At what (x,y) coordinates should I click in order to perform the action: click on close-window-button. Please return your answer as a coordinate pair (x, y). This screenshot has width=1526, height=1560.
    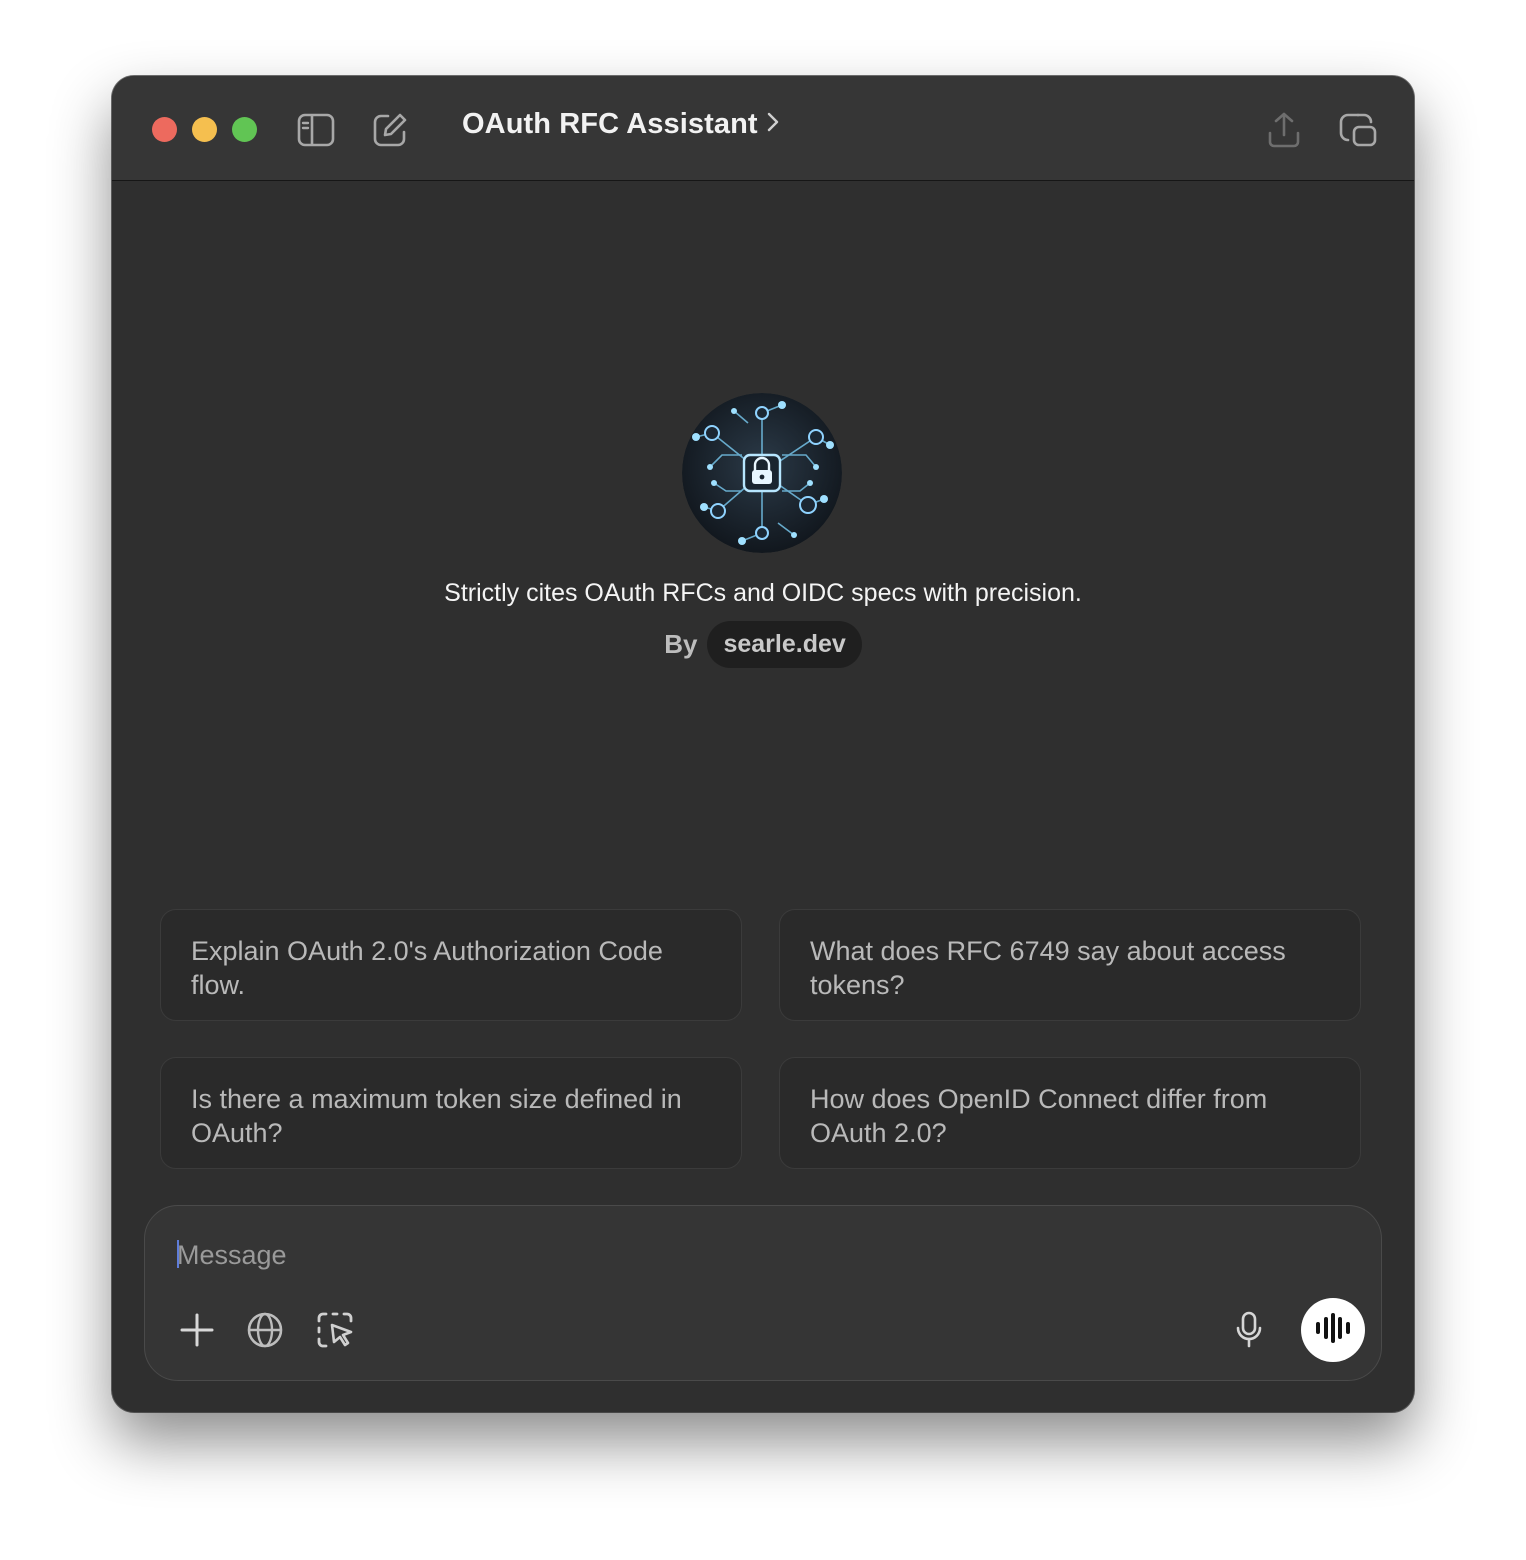
    Looking at the image, I should click on (164, 129).